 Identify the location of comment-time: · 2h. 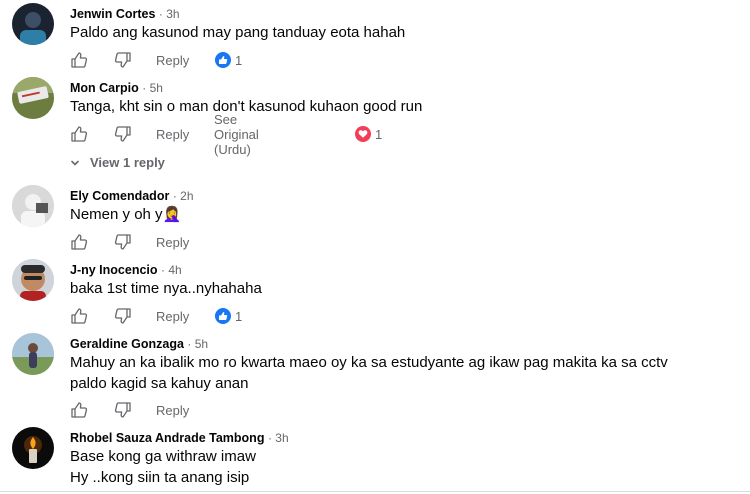
(183, 196).